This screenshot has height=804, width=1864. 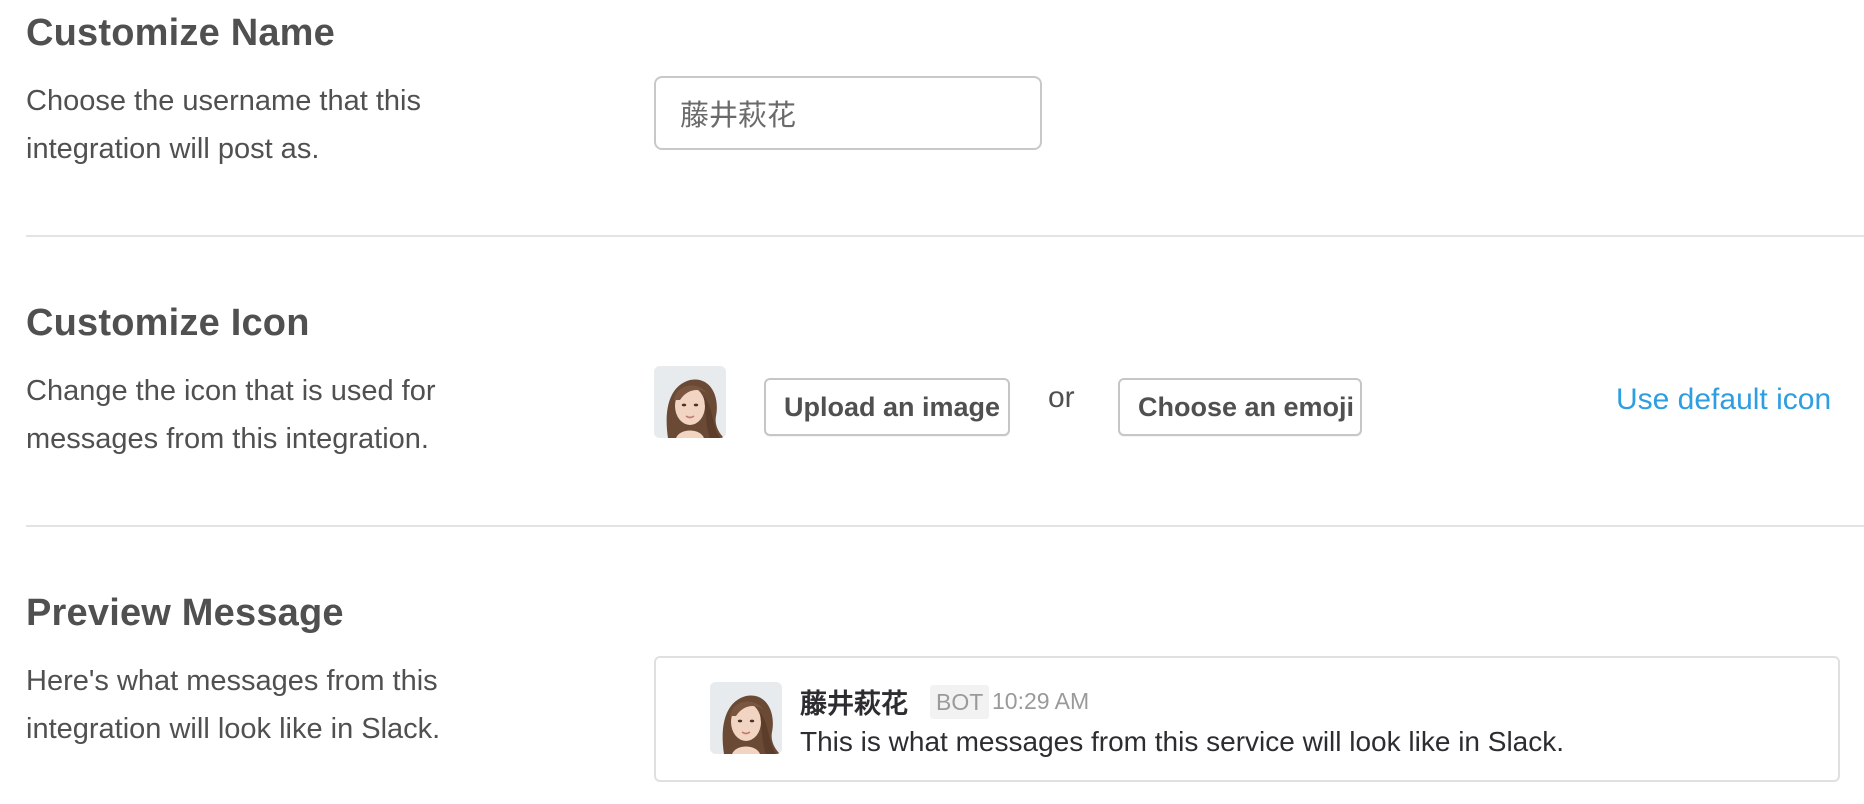 I want to click on message-avatar, so click(x=746, y=718).